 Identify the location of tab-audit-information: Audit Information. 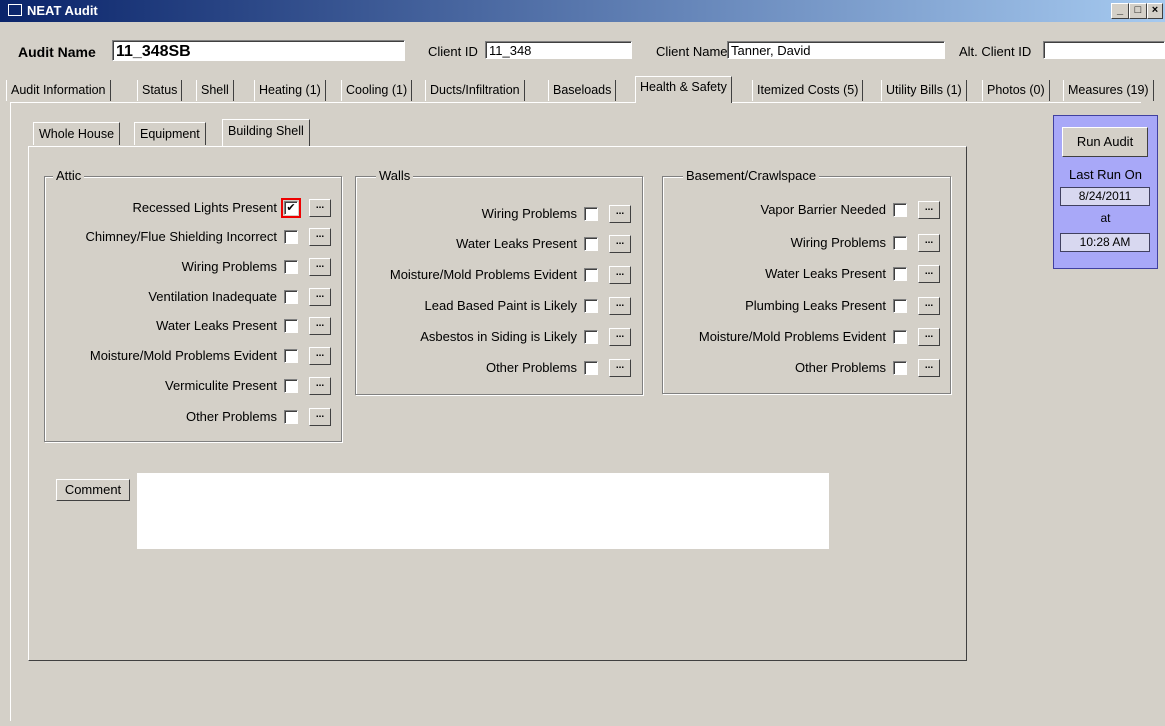
(58, 90).